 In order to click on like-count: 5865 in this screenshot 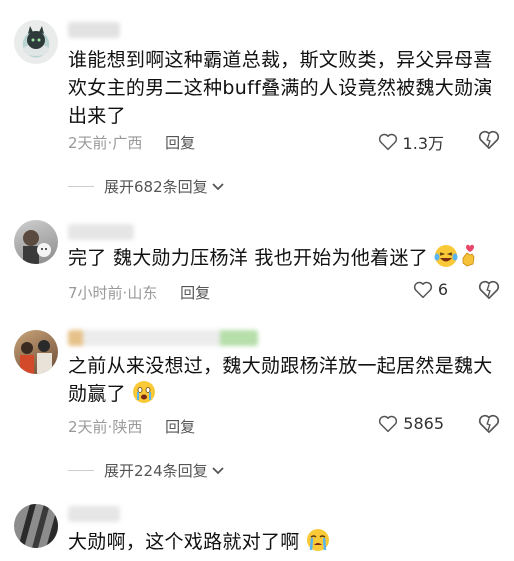, I will do `click(423, 423)`.